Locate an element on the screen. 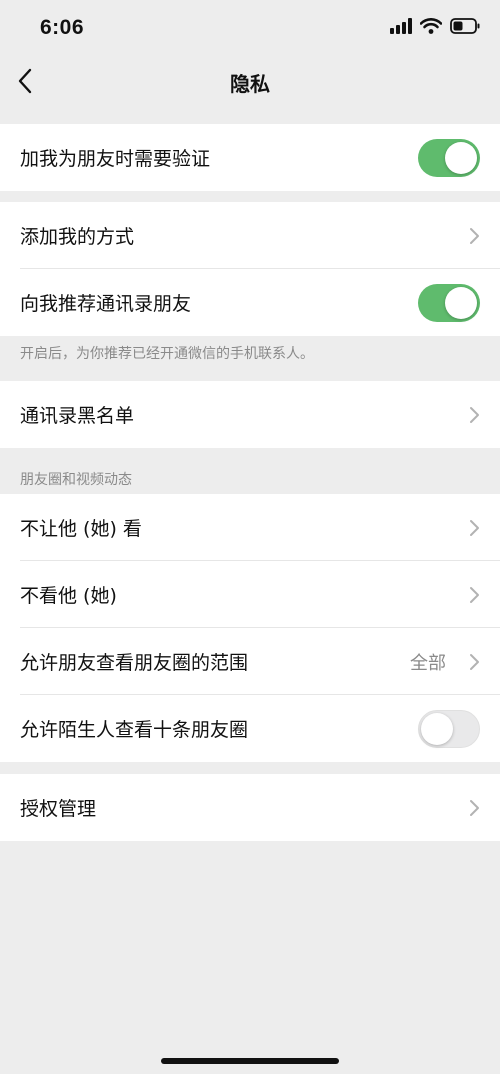 The image size is (500, 1074). add-me-label: 添加我的方式 is located at coordinates (77, 237).